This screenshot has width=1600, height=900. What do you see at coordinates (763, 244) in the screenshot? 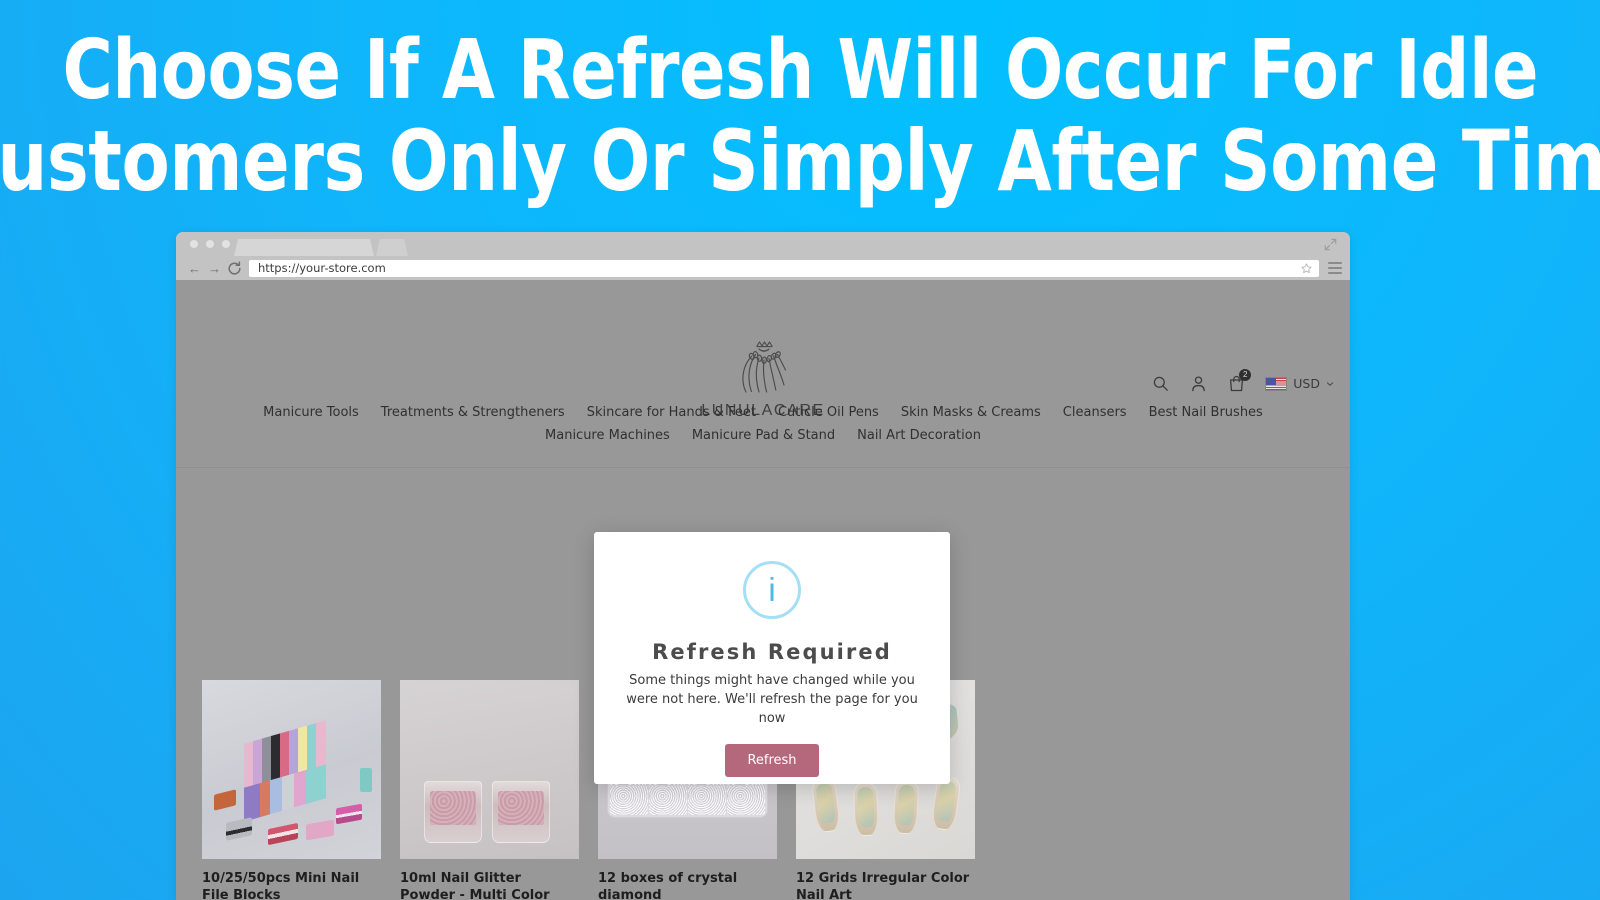
I see `browser-tab-bar` at bounding box center [763, 244].